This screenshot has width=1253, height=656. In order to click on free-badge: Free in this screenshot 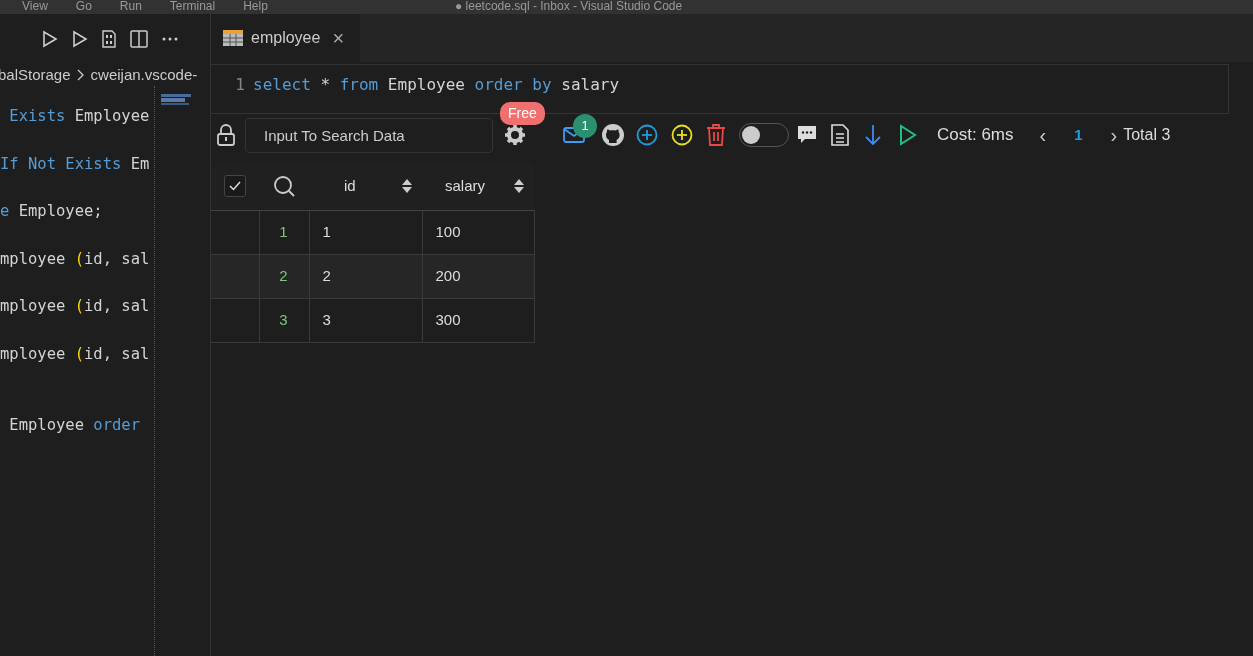, I will do `click(522, 113)`.